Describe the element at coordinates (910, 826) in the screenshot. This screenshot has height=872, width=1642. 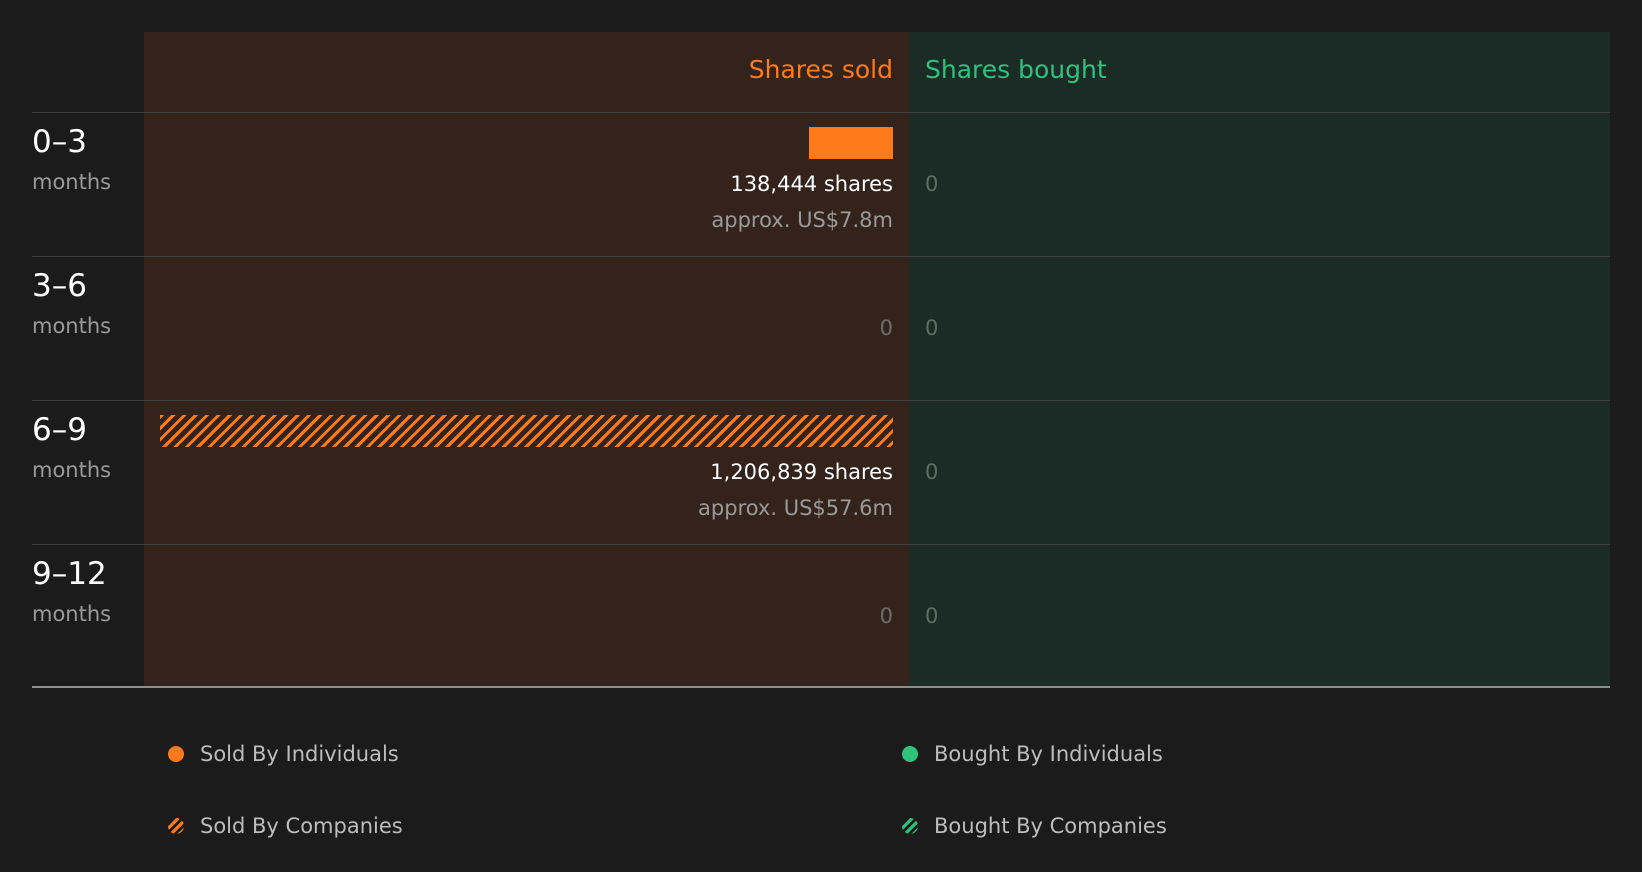
I see `hatched-green-dot-icon` at that location.